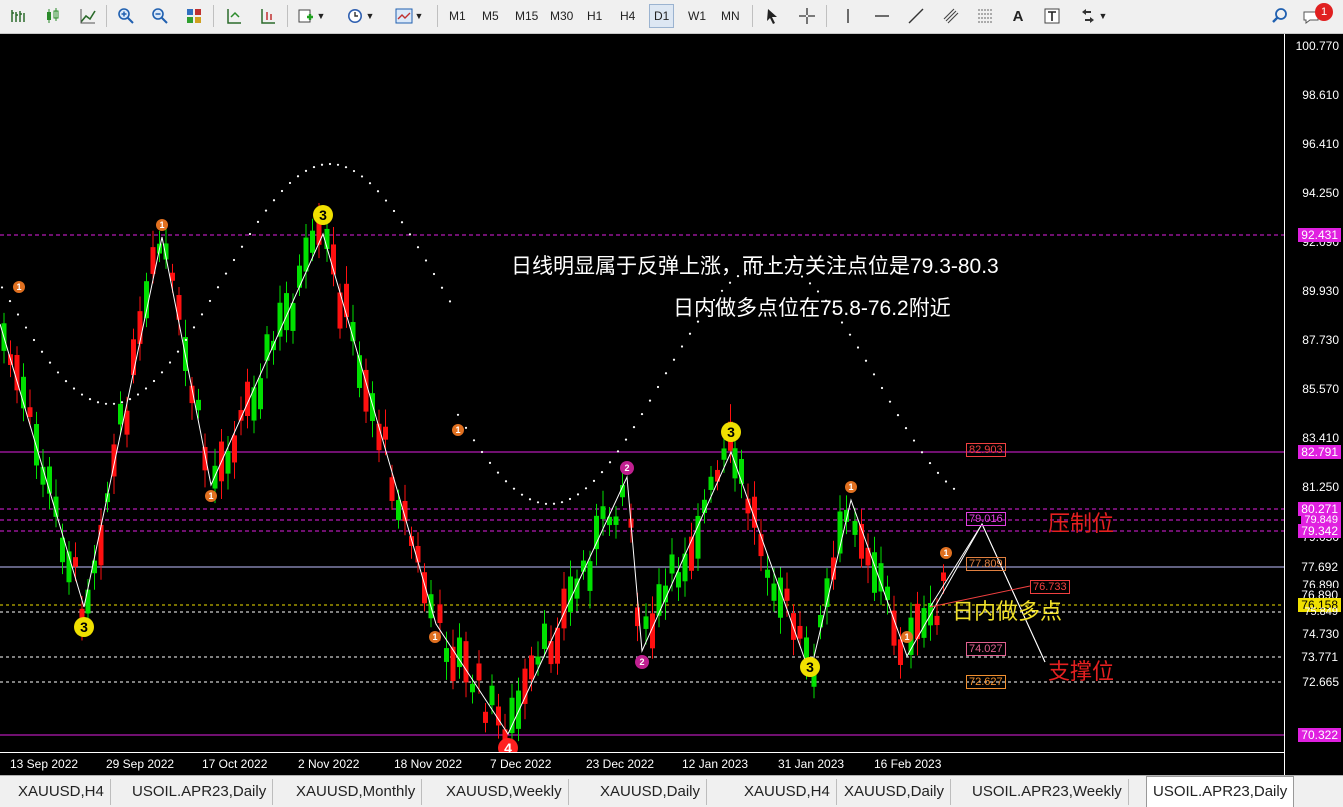 This screenshot has width=1343, height=807. Describe the element at coordinates (88, 16) in the screenshot. I see `line-chart-icon` at that location.